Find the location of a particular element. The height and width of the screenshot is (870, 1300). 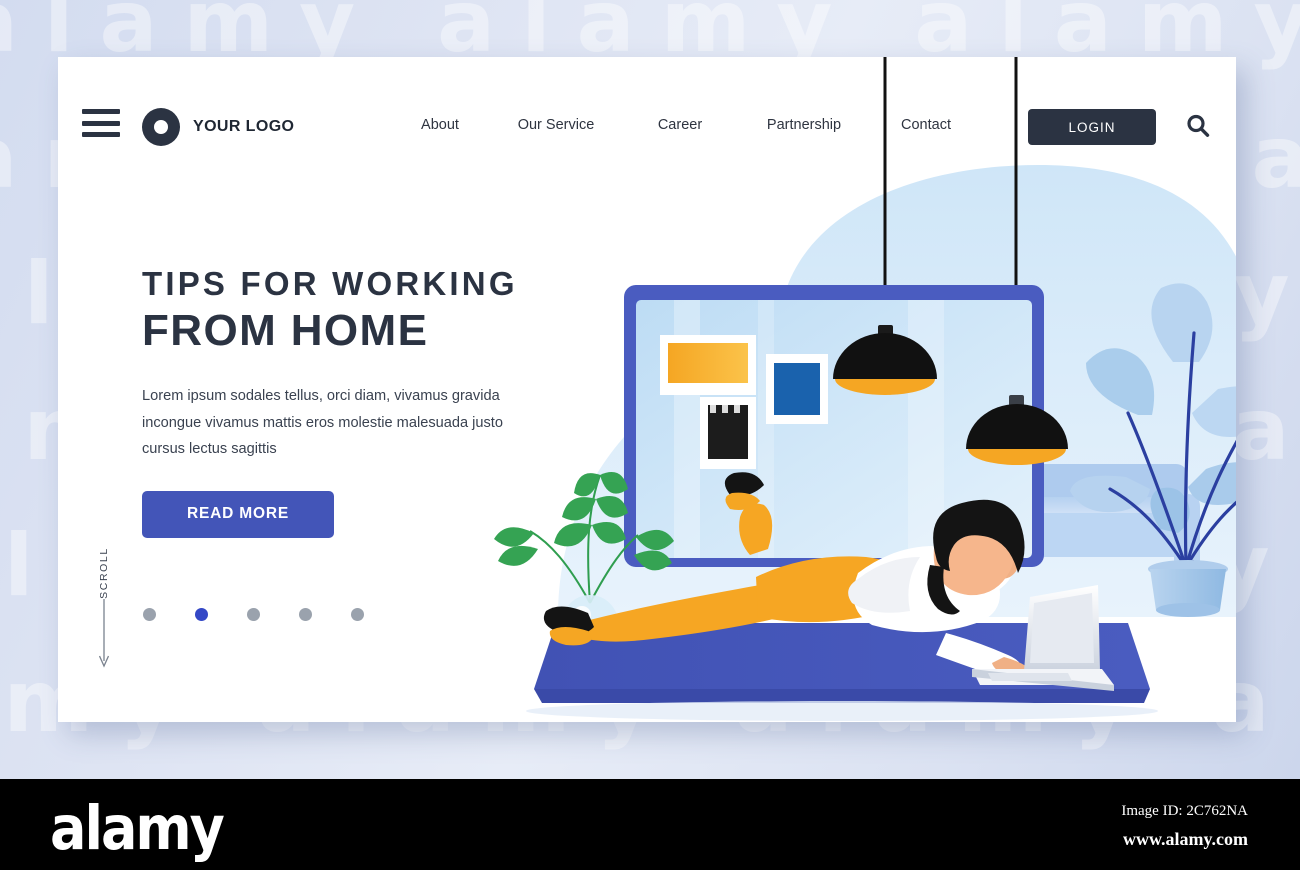

alamy-footer-bar: alamy Image ID: 2C762NA www.alamy.com is located at coordinates (650, 824).